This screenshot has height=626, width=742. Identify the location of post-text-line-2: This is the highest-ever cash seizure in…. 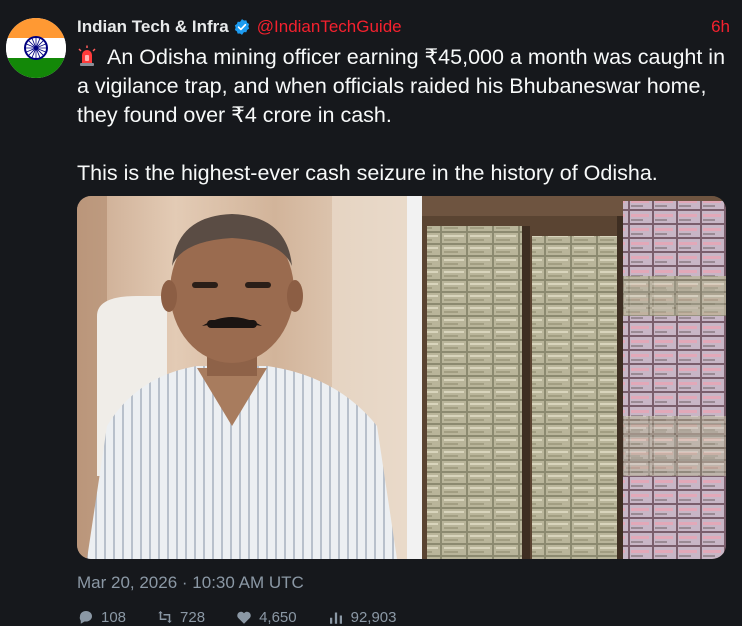
(367, 173).